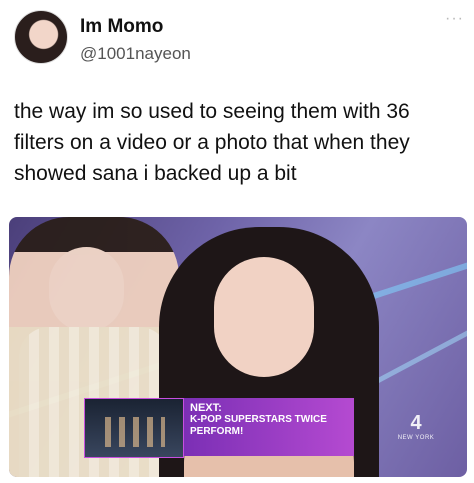 This screenshot has height=483, width=474. What do you see at coordinates (454, 19) in the screenshot?
I see `more-dots-icon: ···` at bounding box center [454, 19].